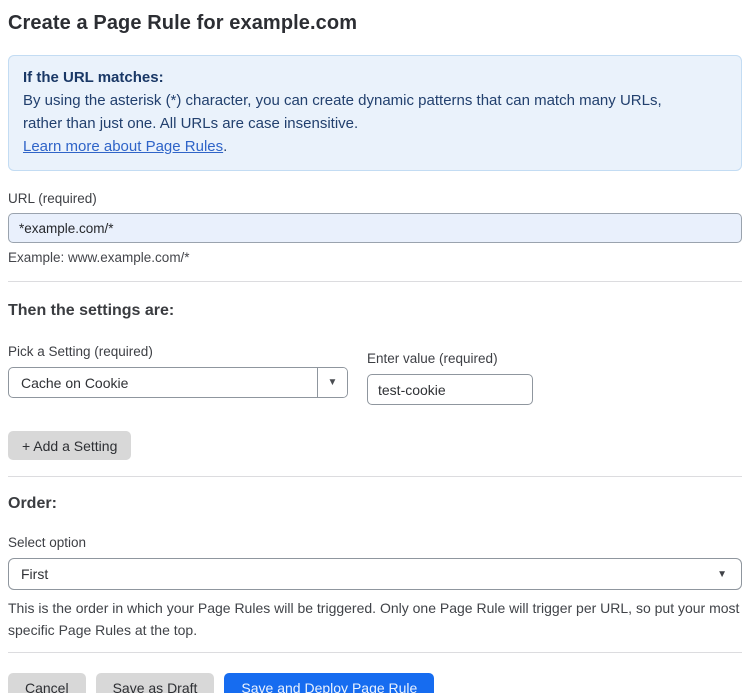  Describe the element at coordinates (178, 382) in the screenshot. I see `setting-picker-dropdown: Cache on Cookie ▼` at that location.